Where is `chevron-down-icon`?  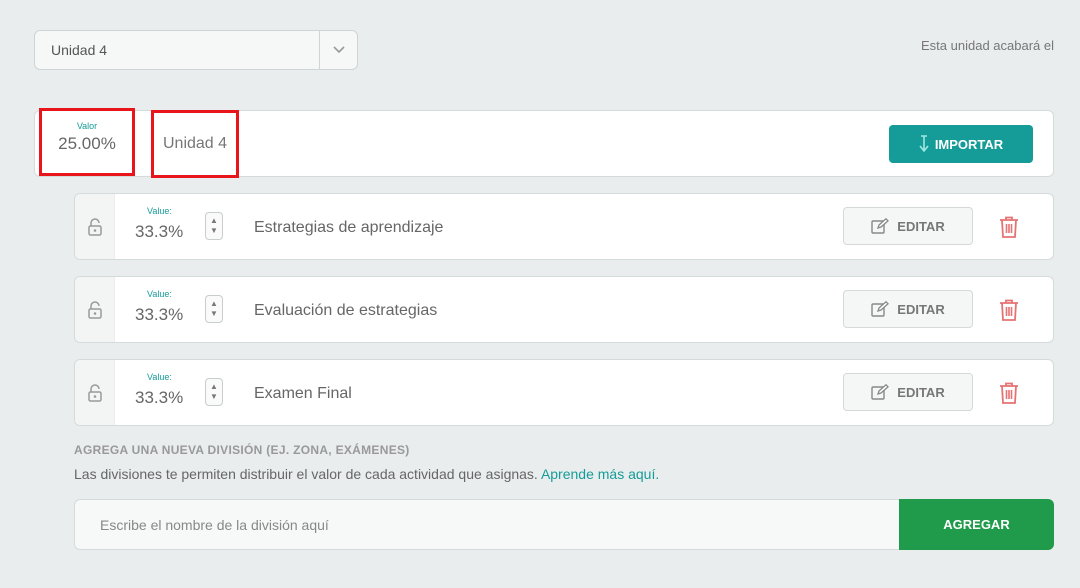
chevron-down-icon is located at coordinates (338, 50).